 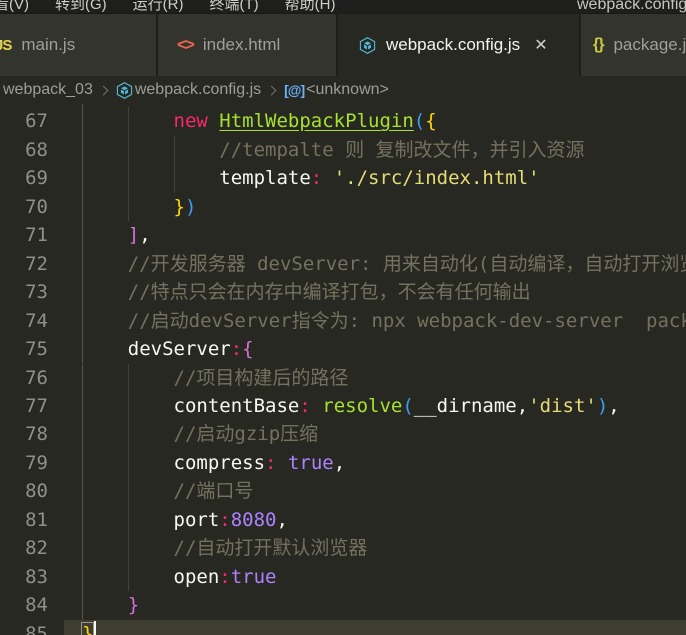 What do you see at coordinates (343, 349) in the screenshot?
I see `code-line-75: 75 devServer:{` at bounding box center [343, 349].